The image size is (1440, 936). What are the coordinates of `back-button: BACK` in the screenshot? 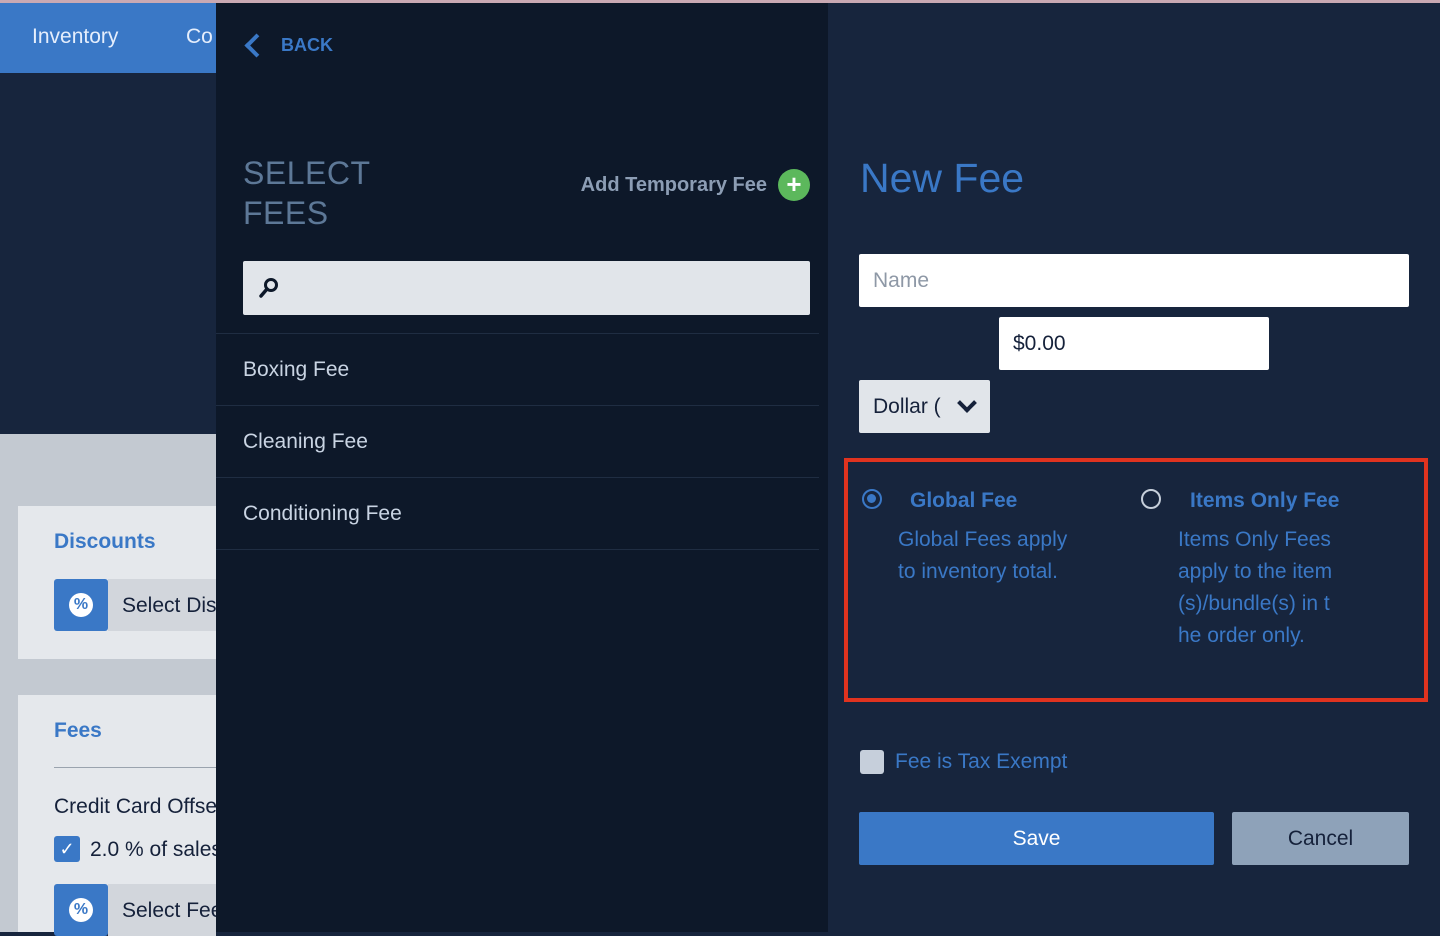 It's located at (287, 45).